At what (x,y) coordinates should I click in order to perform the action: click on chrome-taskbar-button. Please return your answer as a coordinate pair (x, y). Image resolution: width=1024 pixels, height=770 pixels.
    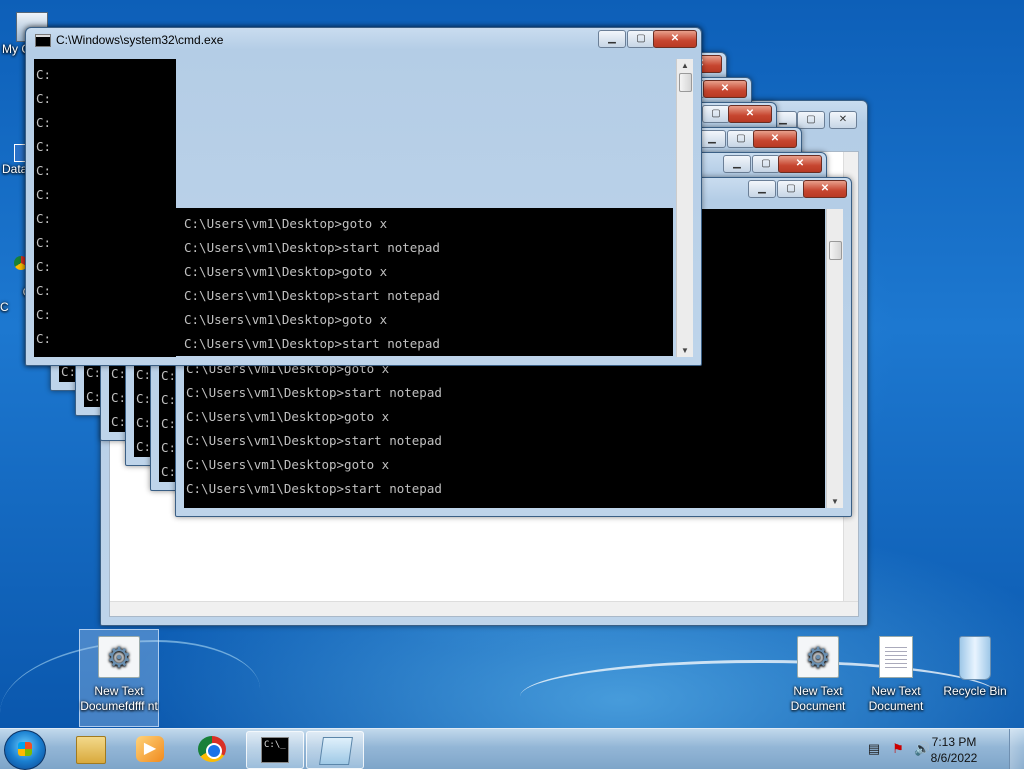
    Looking at the image, I should click on (212, 749).